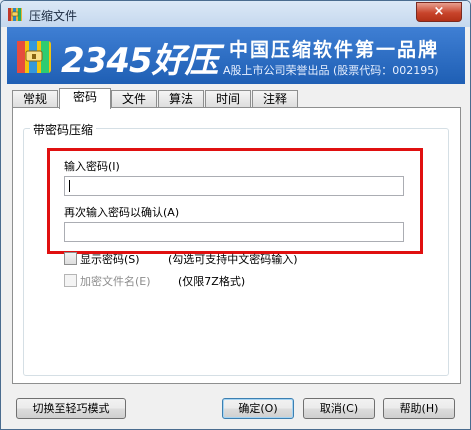 This screenshot has height=430, width=471. Describe the element at coordinates (339, 408) in the screenshot. I see `cancel-button: 取消(C)` at that location.